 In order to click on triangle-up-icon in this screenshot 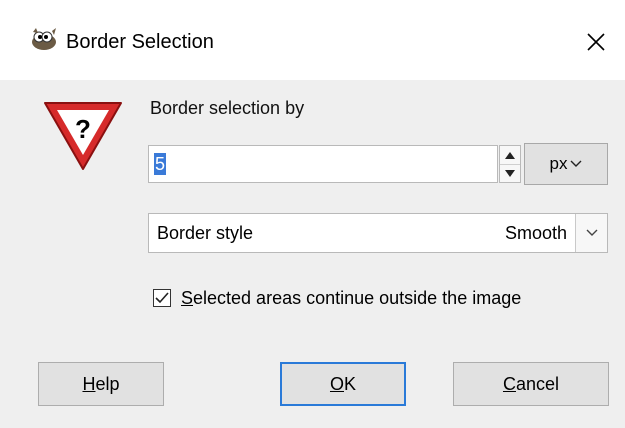, I will do `click(510, 155)`.